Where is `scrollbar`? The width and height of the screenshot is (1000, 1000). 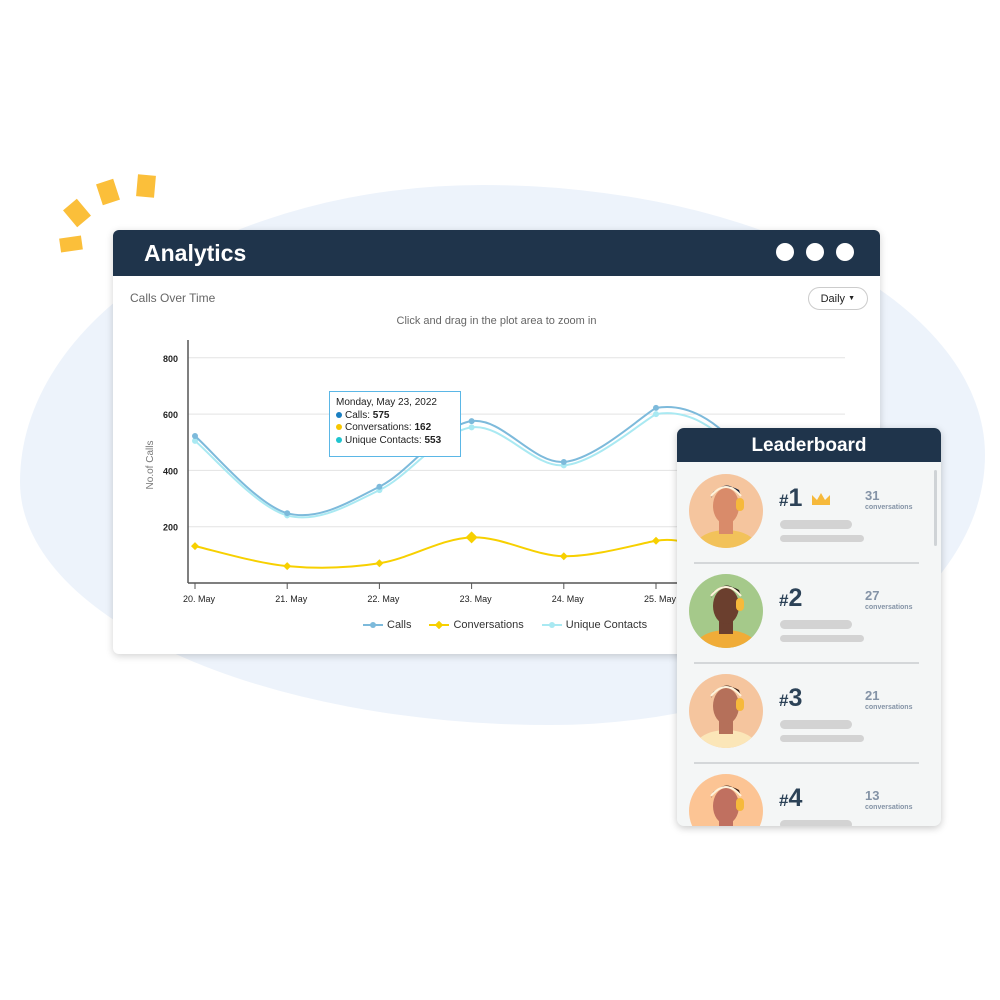
scrollbar is located at coordinates (935, 508).